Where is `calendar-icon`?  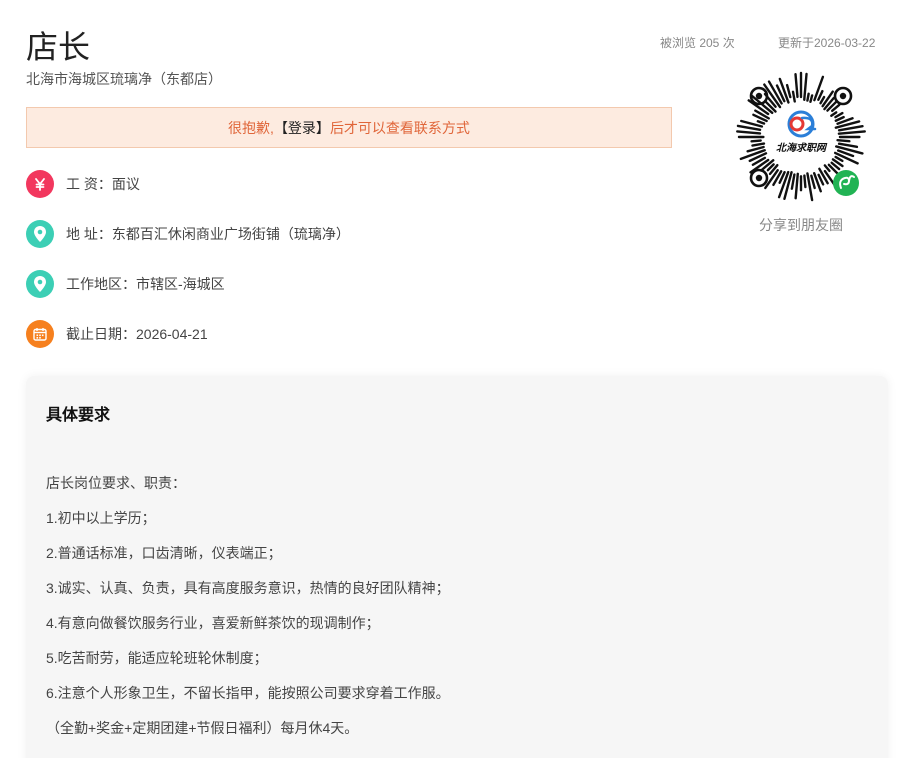
calendar-icon is located at coordinates (40, 334).